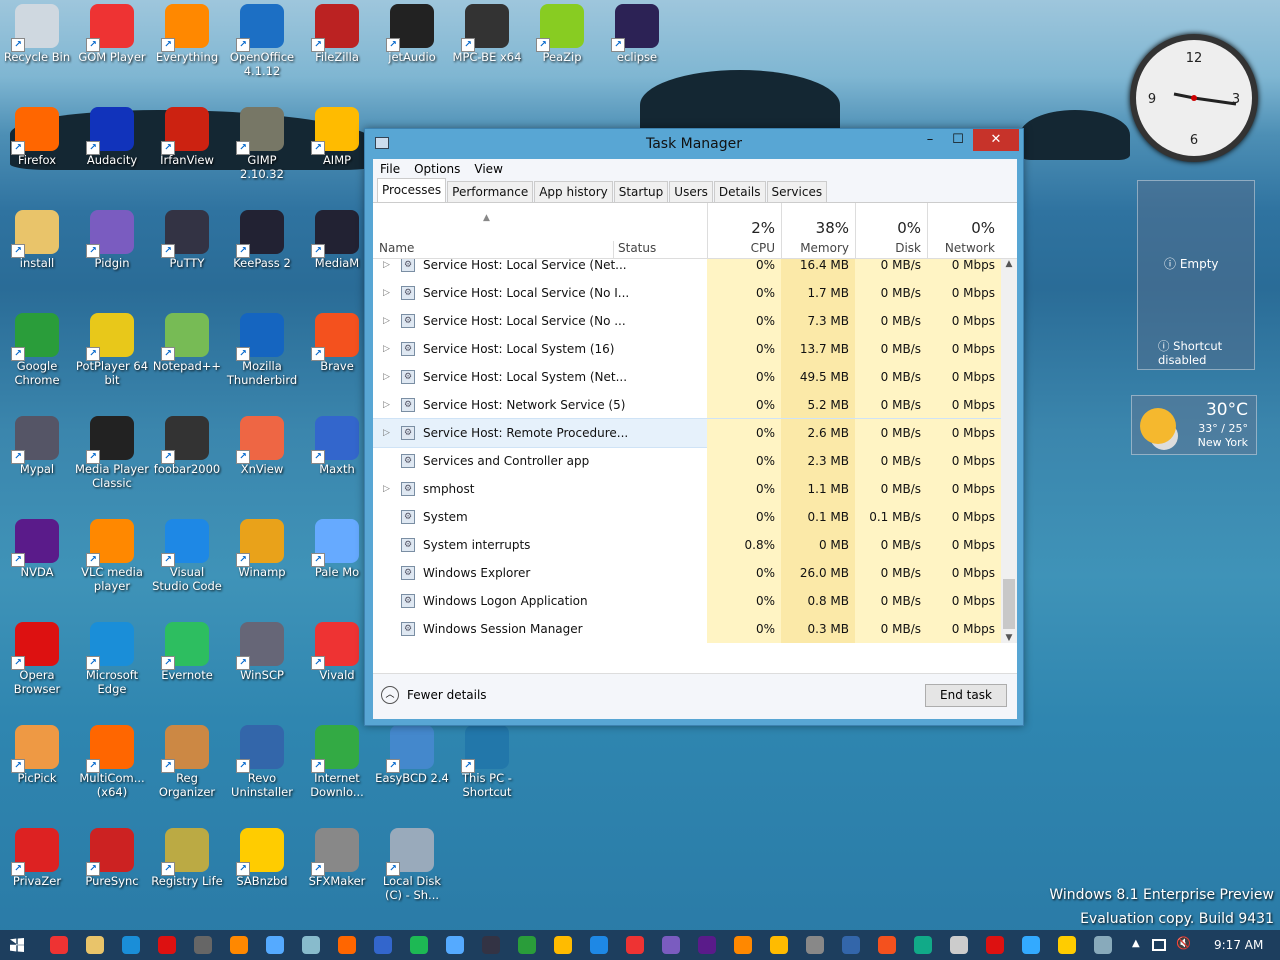 The image size is (1280, 960). What do you see at coordinates (399, 248) in the screenshot?
I see `column-name: Name` at bounding box center [399, 248].